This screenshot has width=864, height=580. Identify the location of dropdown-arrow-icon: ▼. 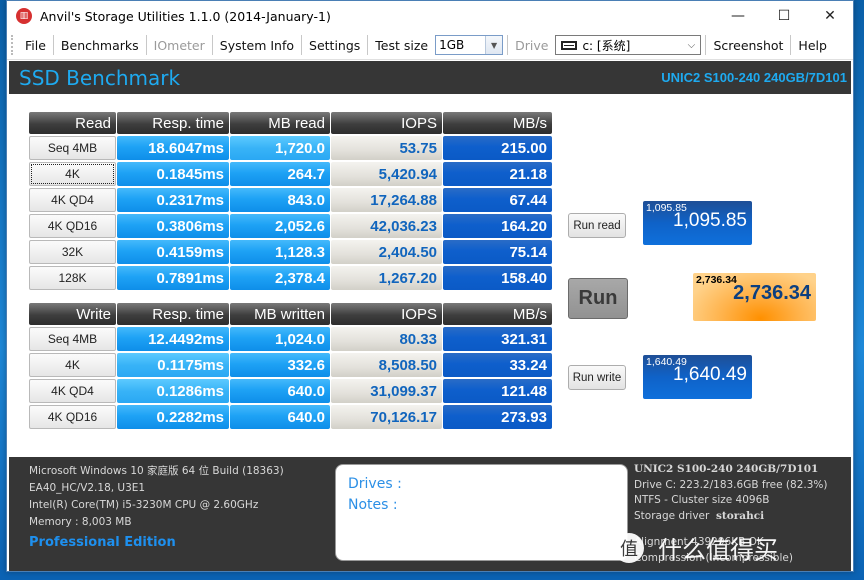
(494, 45).